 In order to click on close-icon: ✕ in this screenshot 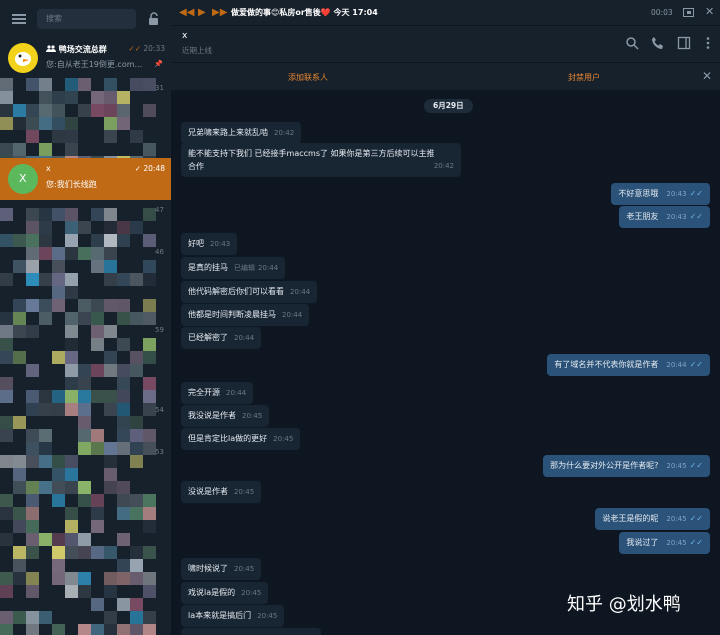, I will do `click(709, 11)`.